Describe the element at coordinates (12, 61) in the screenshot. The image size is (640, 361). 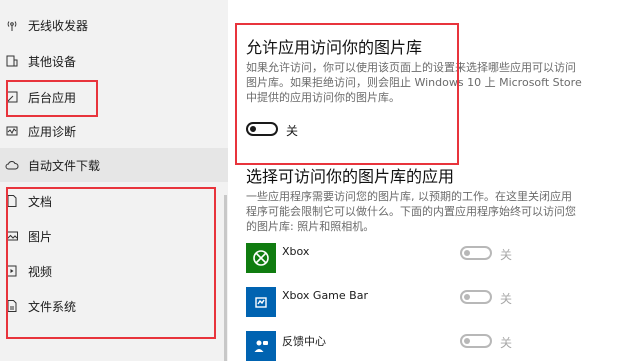
I see `devices-icon` at that location.